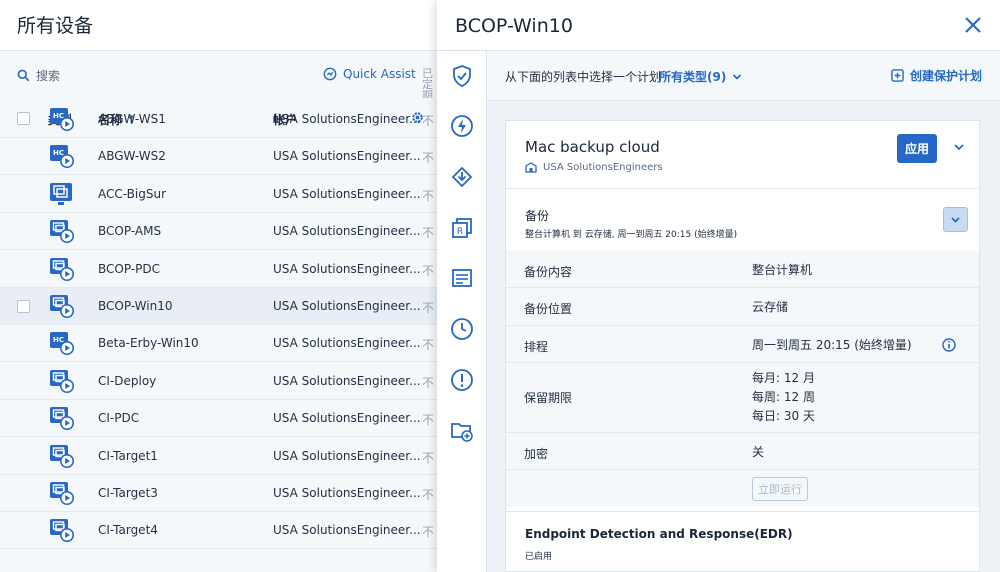  Describe the element at coordinates (462, 177) in the screenshot. I see `deploy-icon` at that location.